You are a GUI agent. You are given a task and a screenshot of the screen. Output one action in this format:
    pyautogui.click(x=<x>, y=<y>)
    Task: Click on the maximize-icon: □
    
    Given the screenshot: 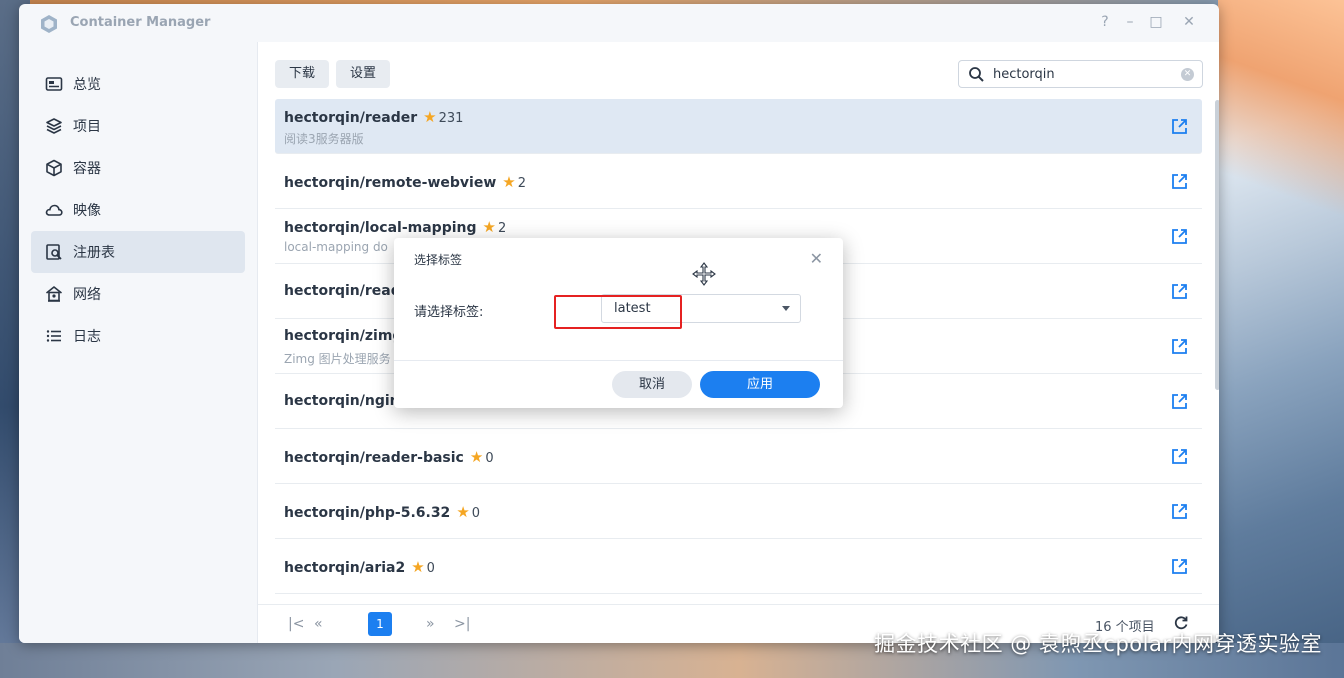 What is the action you would take?
    pyautogui.click(x=1156, y=22)
    